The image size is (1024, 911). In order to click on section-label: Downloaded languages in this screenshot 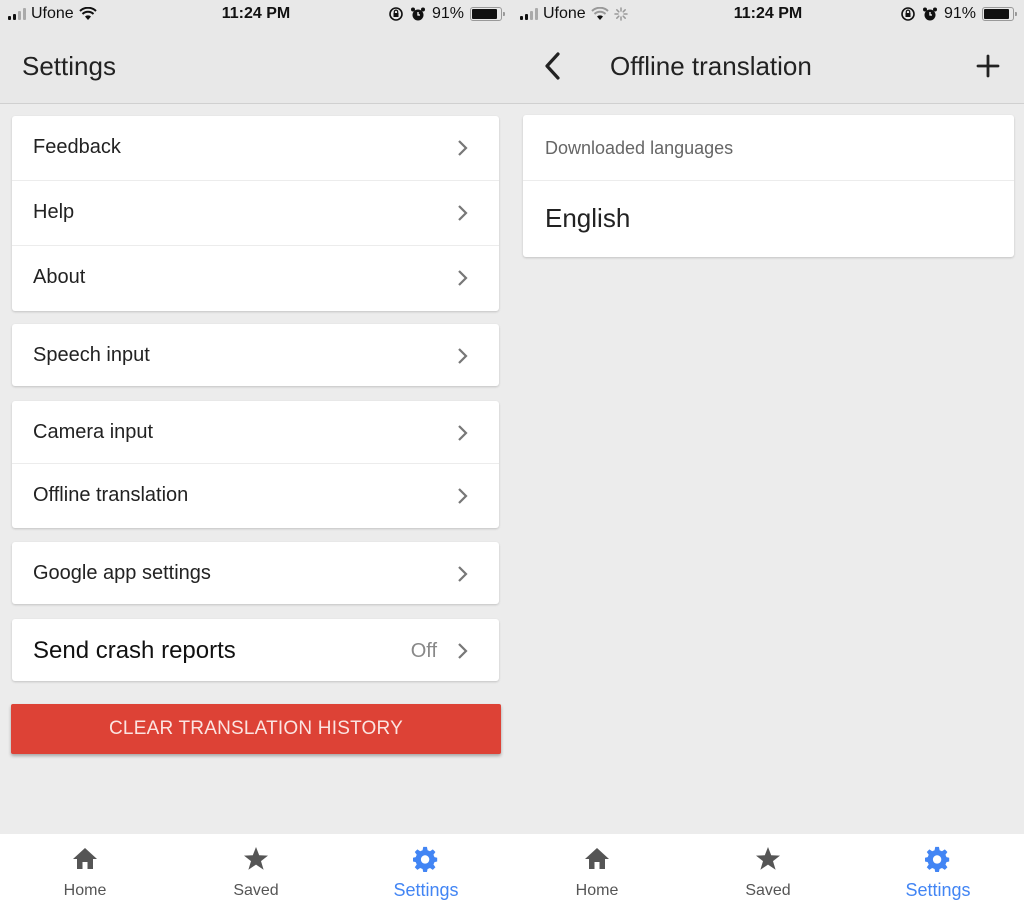, I will do `click(639, 148)`.